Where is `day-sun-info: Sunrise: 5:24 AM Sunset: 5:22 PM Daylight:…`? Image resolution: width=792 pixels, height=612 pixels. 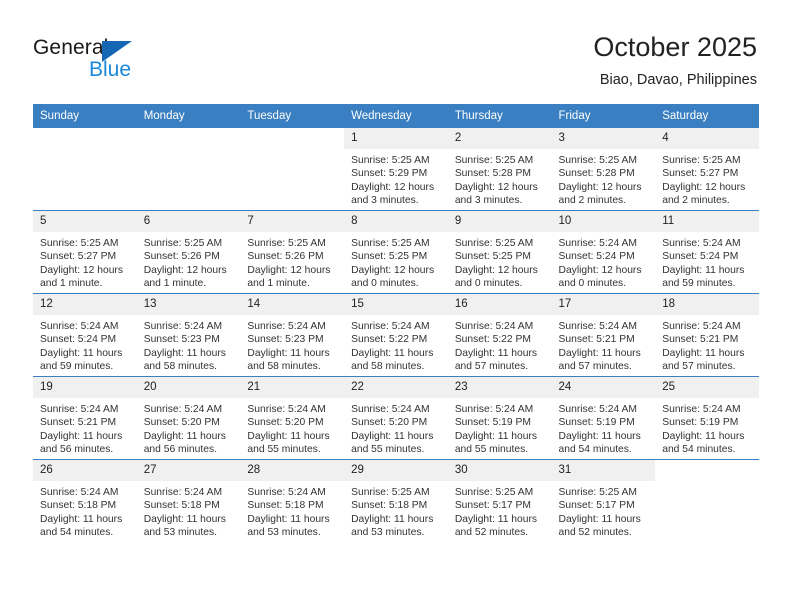
day-sun-info: Sunrise: 5:24 AM Sunset: 5:22 PM Daylight:… is located at coordinates (500, 344).